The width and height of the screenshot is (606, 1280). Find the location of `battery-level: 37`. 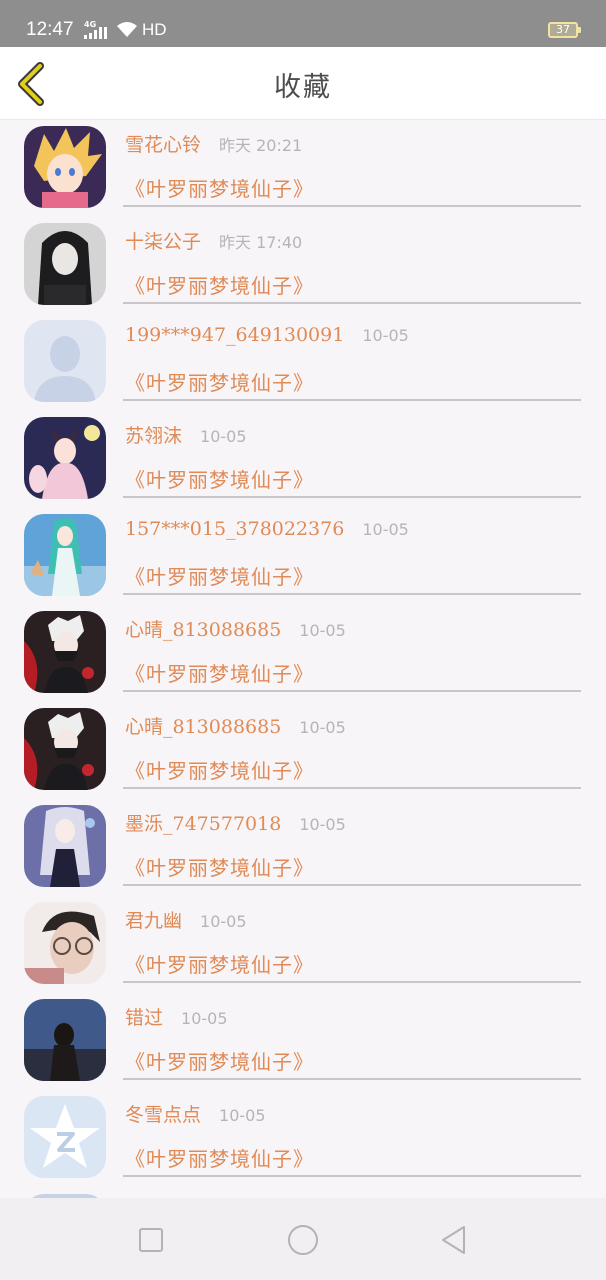

battery-level: 37 is located at coordinates (563, 29).